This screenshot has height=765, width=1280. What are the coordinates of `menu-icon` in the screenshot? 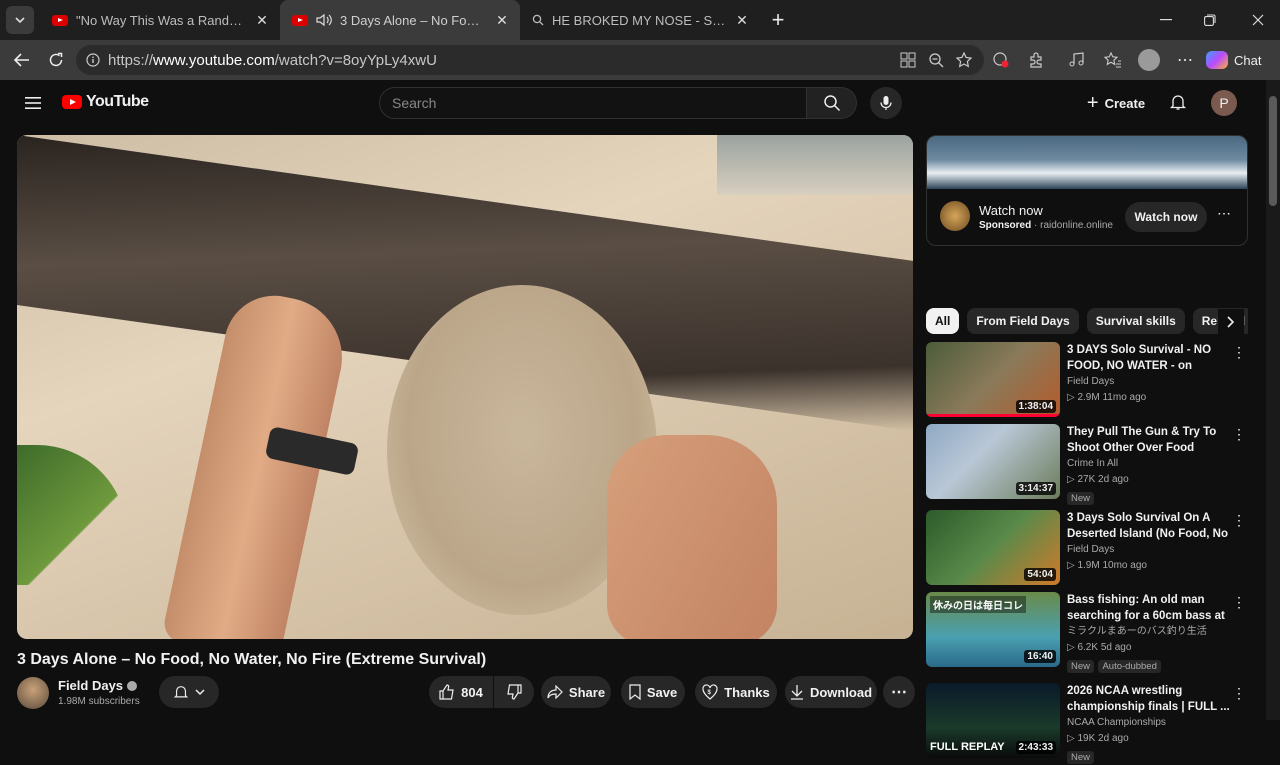 It's located at (33, 103).